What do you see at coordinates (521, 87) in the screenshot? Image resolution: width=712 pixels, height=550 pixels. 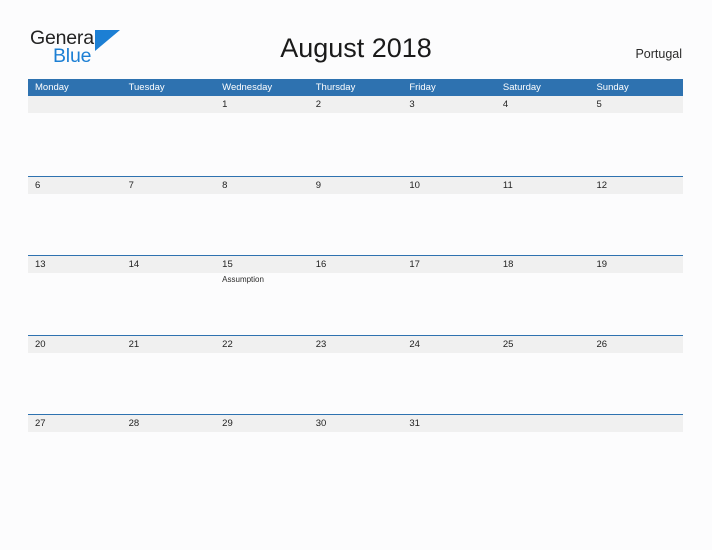 I see `weekday-saturday: Saturday` at bounding box center [521, 87].